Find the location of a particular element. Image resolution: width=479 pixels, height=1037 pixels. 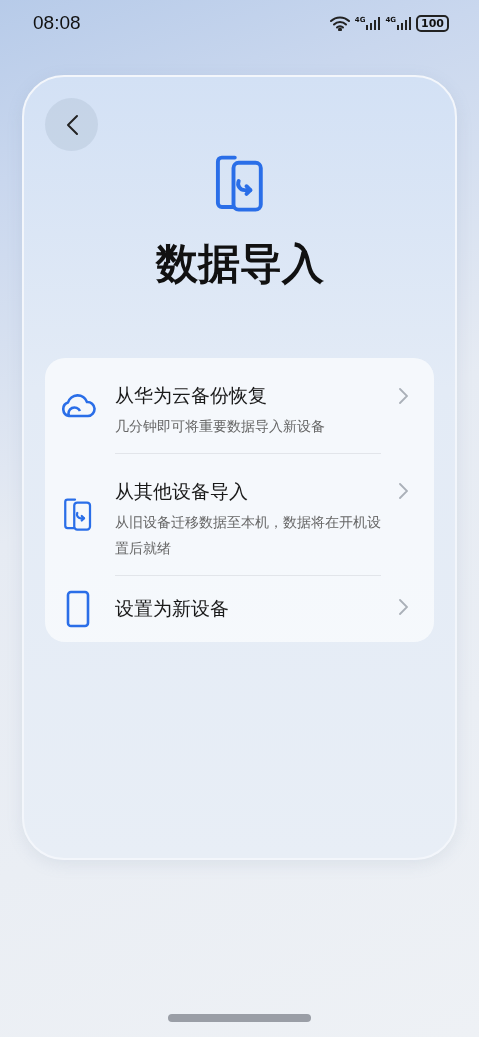

cloud-icon is located at coordinates (78, 405).